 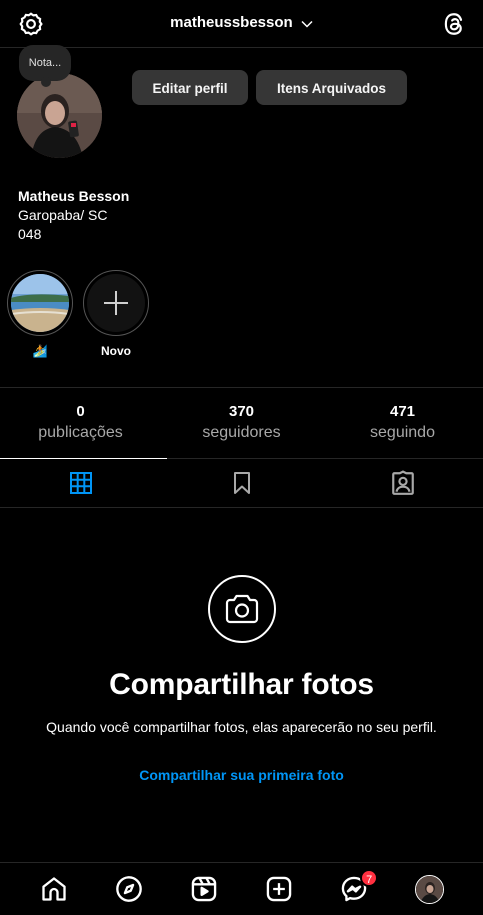 I want to click on archived-items-button: Itens Arquivados, so click(x=331, y=87).